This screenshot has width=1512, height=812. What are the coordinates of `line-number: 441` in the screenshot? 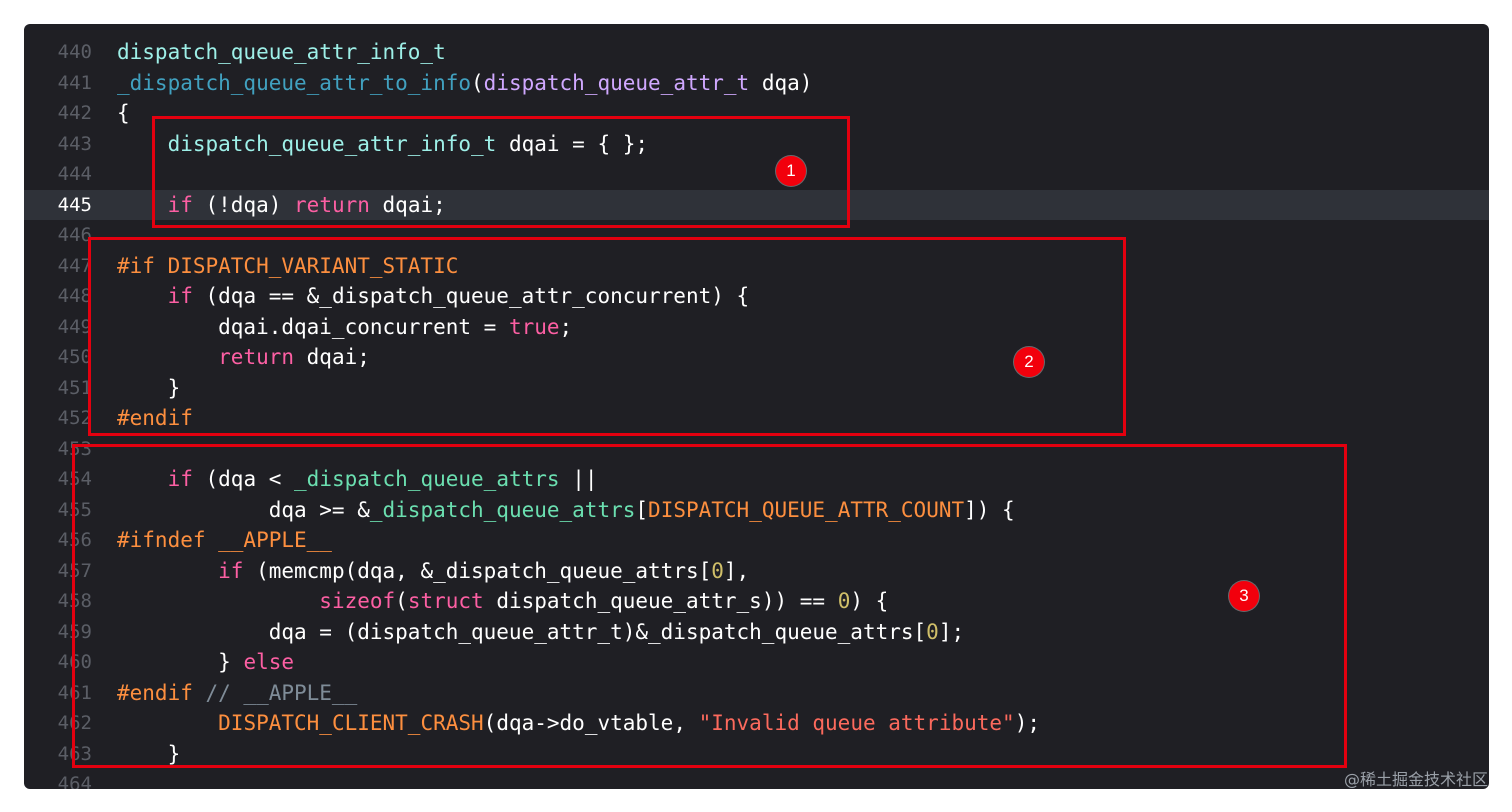 It's located at (58, 83).